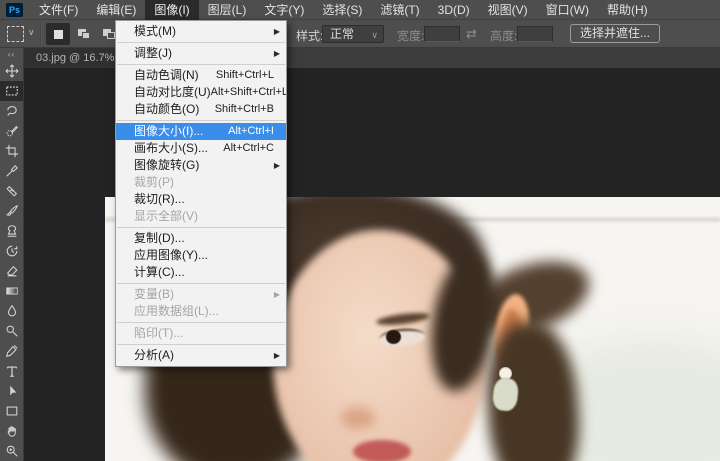 This screenshot has height=461, width=720. Describe the element at coordinates (116, 10) in the screenshot. I see `menubar-item-edit: 编辑(E)` at that location.